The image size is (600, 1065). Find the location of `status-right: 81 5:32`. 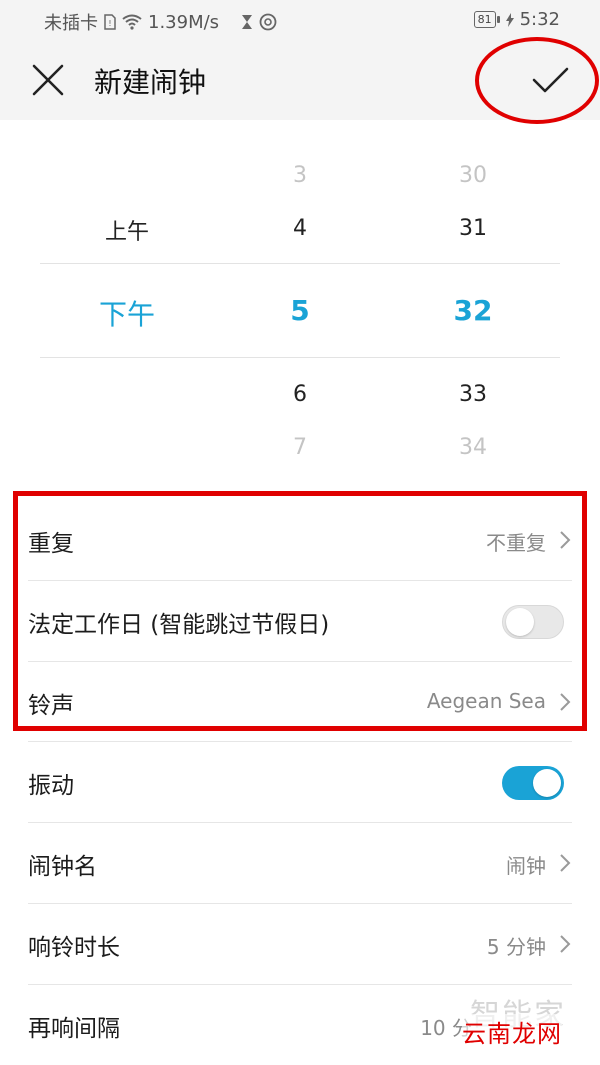

status-right: 81 5:32 is located at coordinates (516, 19).